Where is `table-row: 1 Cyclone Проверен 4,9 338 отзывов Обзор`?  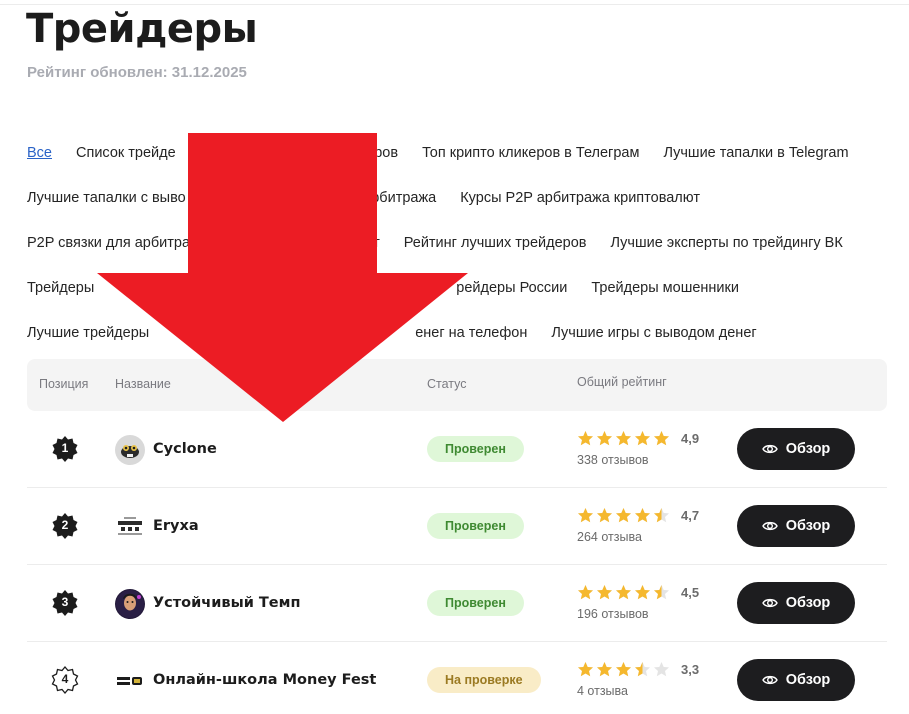 table-row: 1 Cyclone Проверен 4,9 338 отзывов Обзор is located at coordinates (457, 449).